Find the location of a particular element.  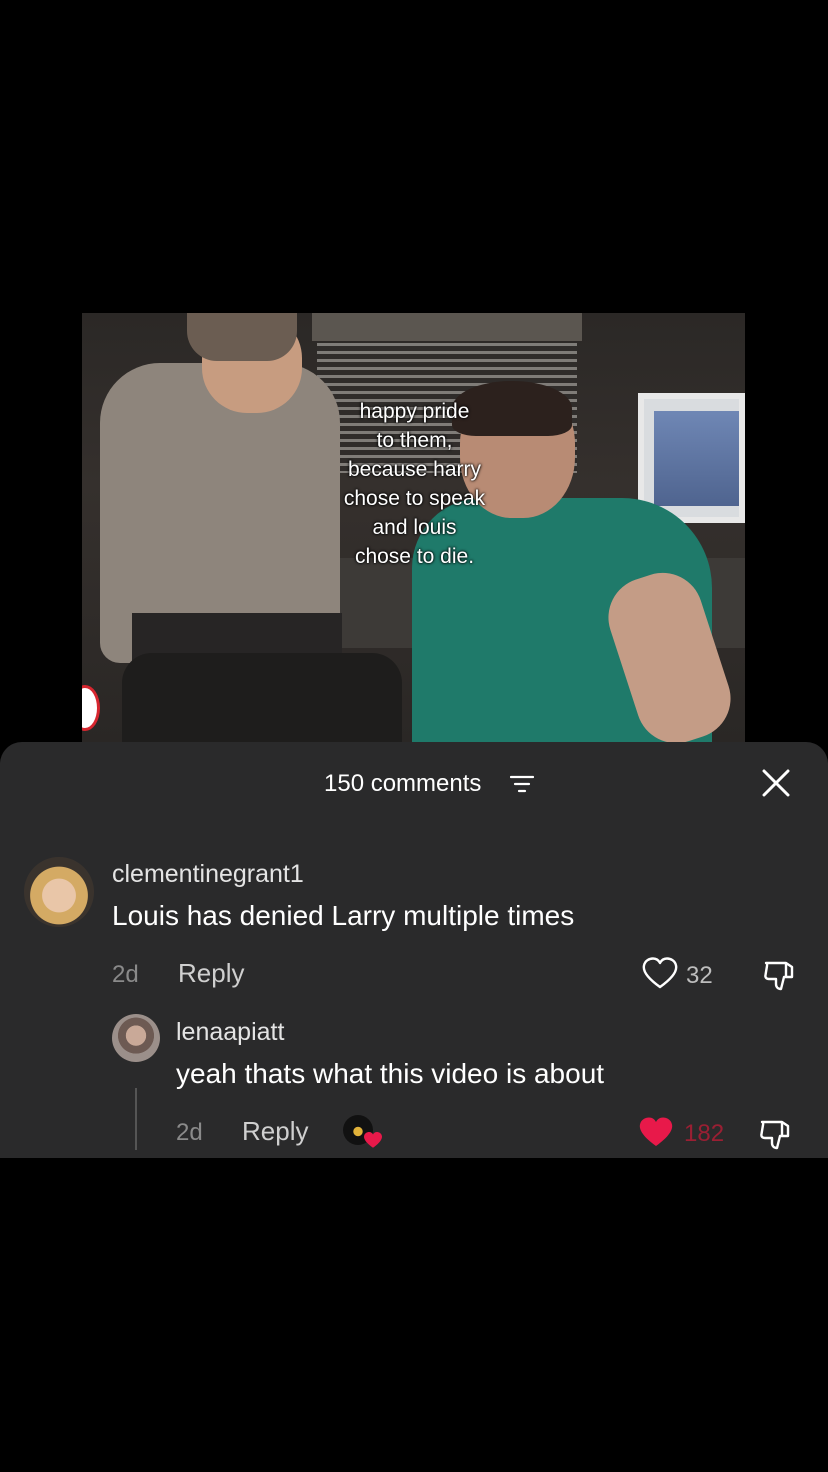

thread-line is located at coordinates (136, 1119).